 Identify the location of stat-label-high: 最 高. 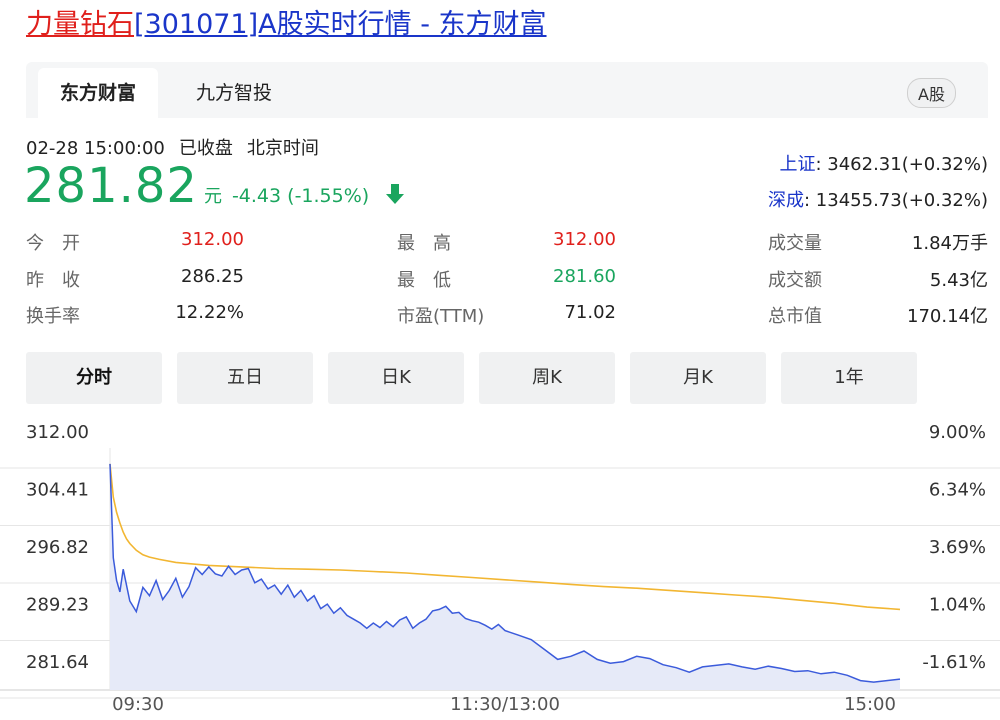
(424, 243).